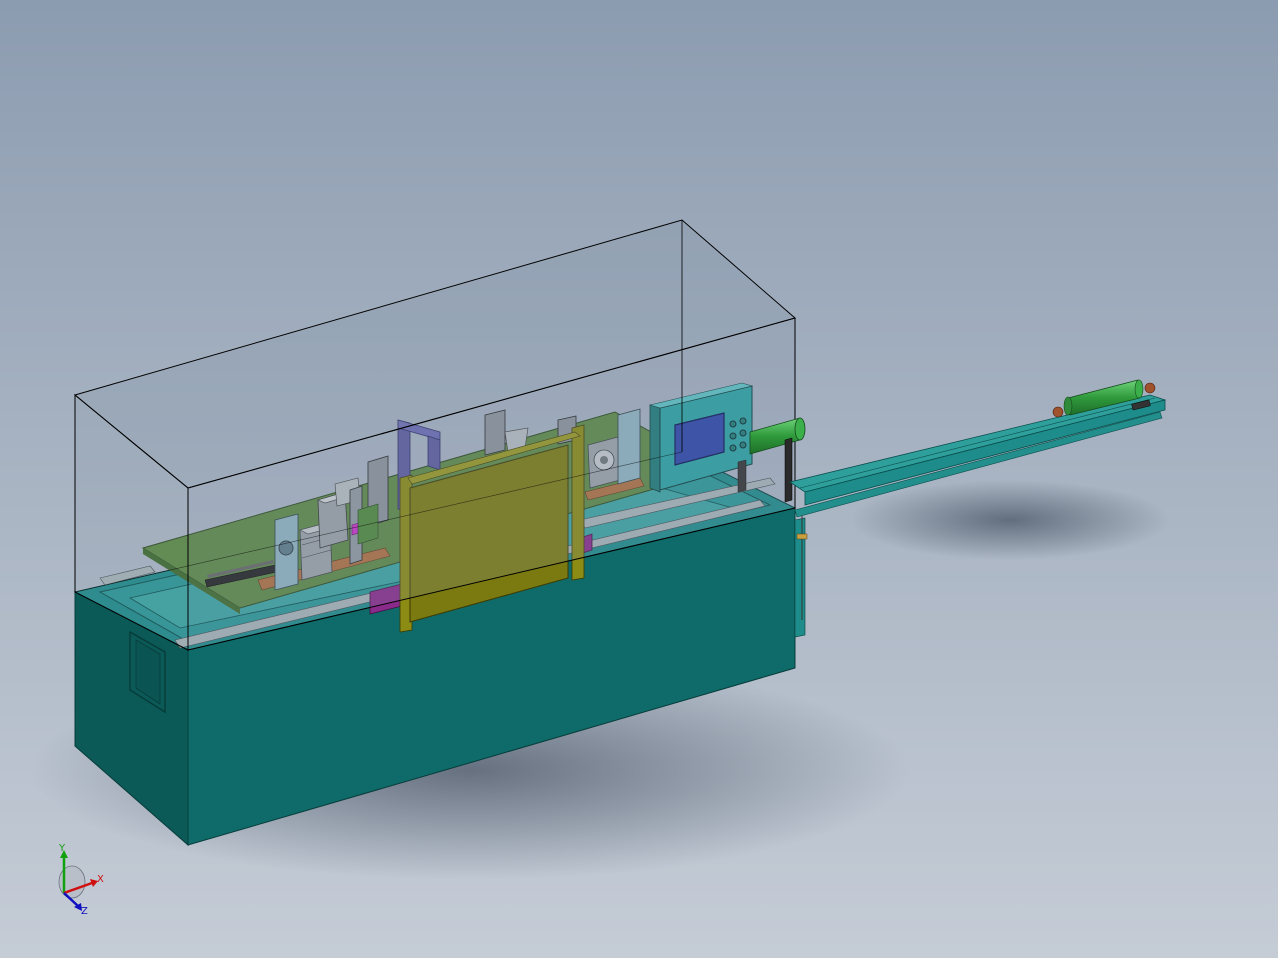 This screenshot has width=1278, height=958. I want to click on stand-post-collar, so click(802, 536).